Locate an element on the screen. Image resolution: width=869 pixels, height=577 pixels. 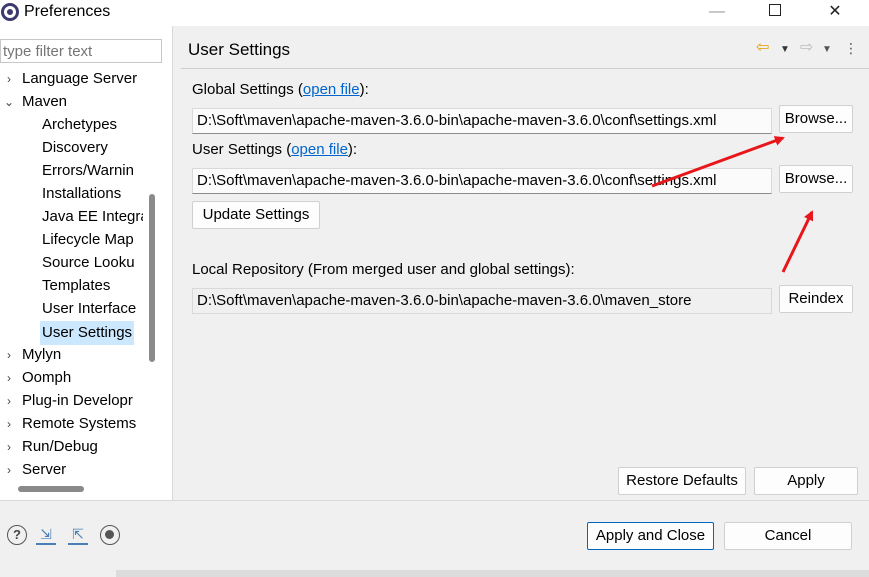
tree-item-label: Mylyn is located at coordinates (42, 354).